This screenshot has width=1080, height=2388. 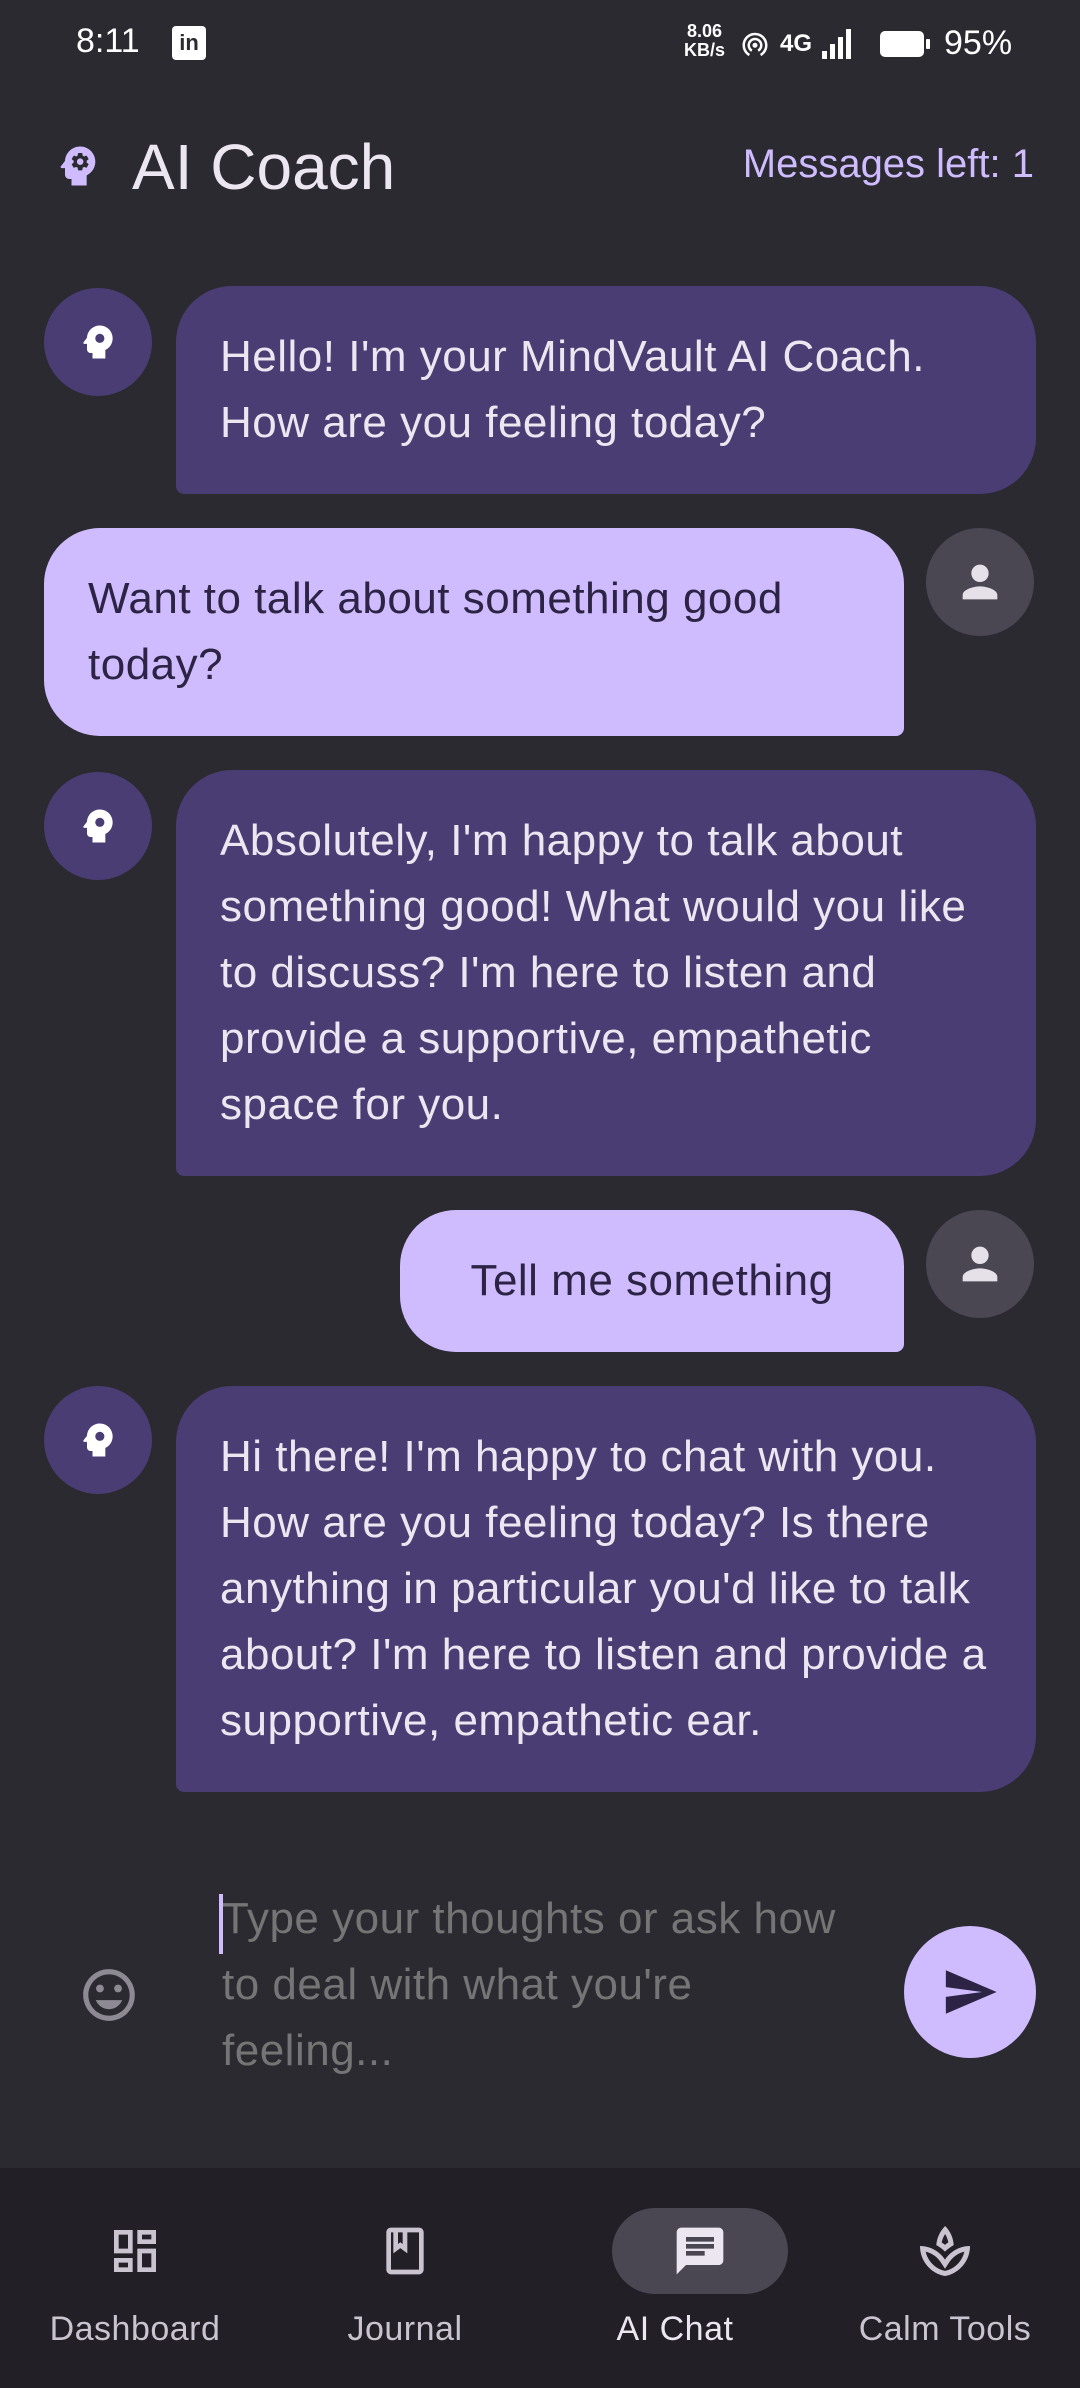 I want to click on status-time: 8:11, so click(x=108, y=41).